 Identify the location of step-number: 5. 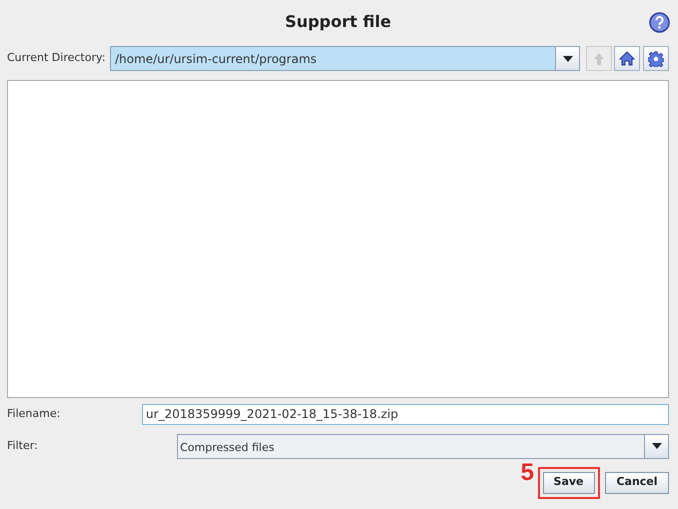
(527, 472).